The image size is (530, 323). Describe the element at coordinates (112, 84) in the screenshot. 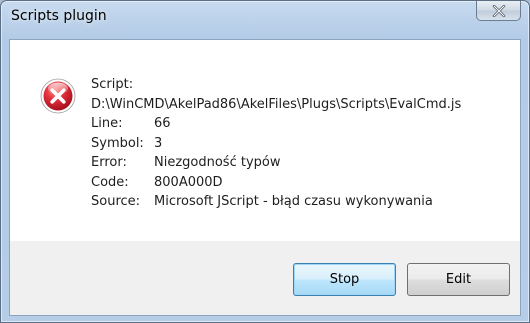

I see `script-label: Script:` at that location.